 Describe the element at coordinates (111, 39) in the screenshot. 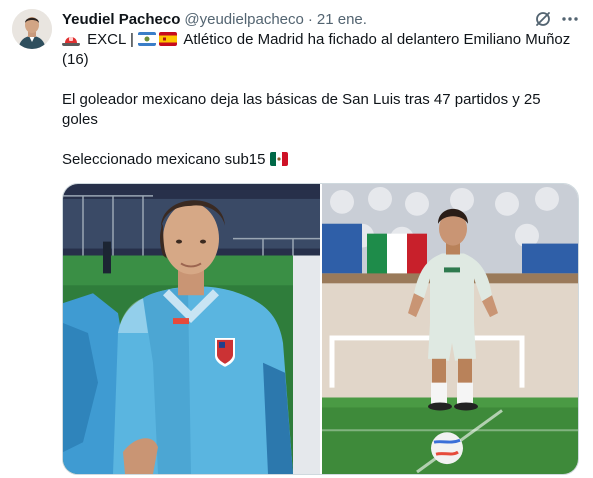

I see `tweet-line-1-part-a: EXCL |` at that location.